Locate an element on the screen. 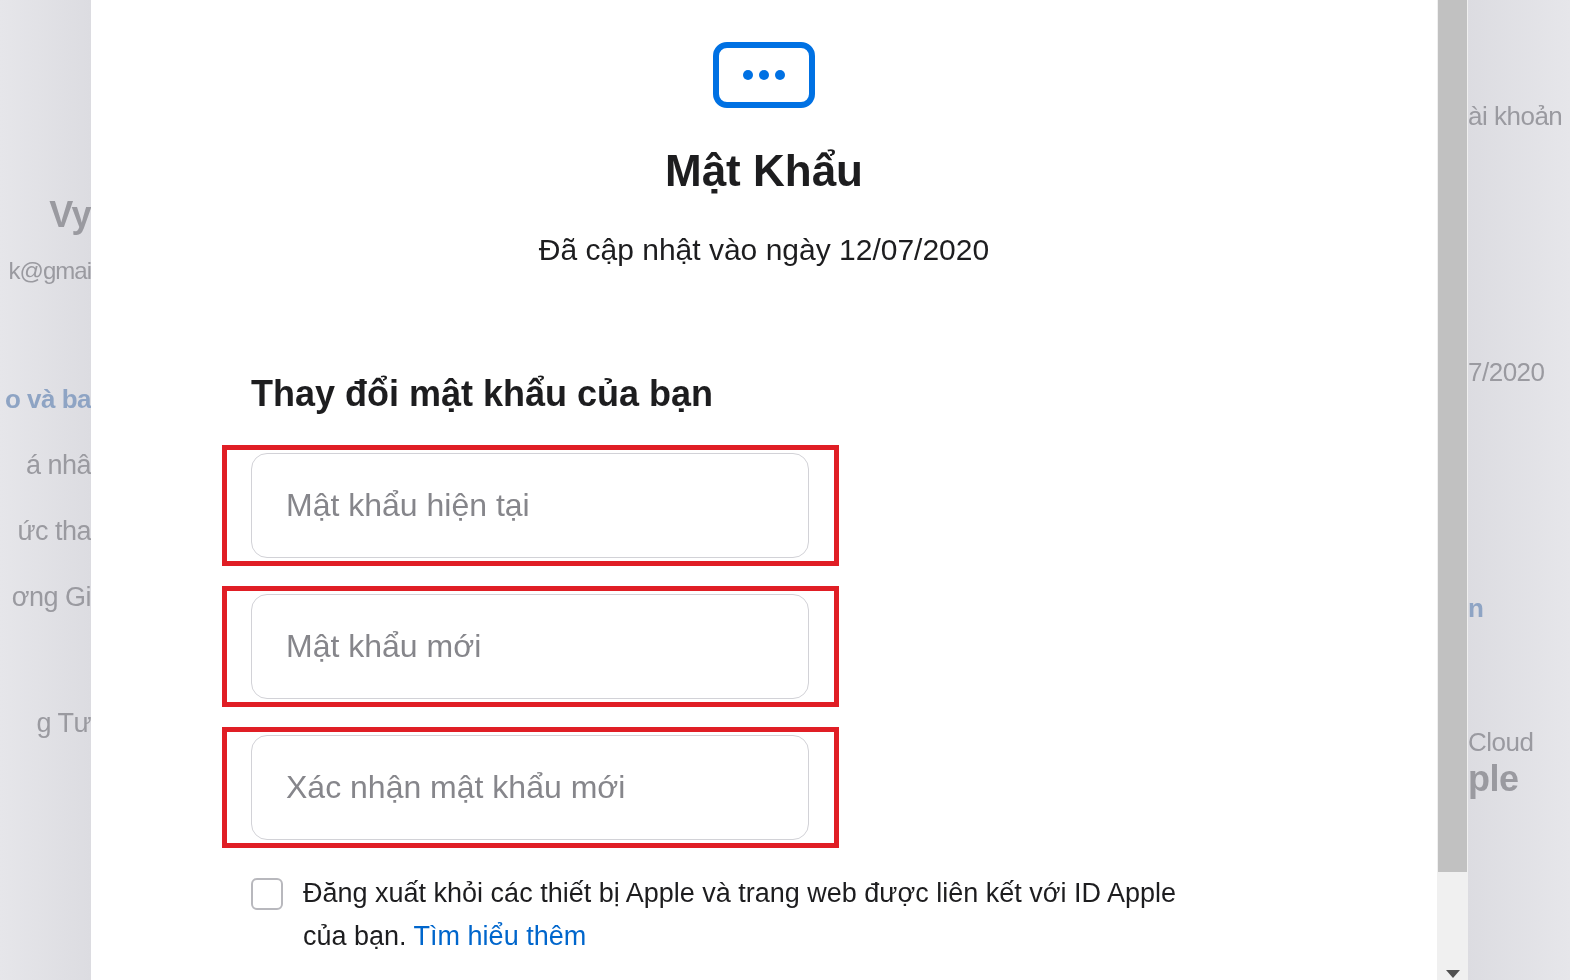 The height and width of the screenshot is (980, 1570). section-heading: Thay đổi mật khẩu của bạn is located at coordinates (483, 394).